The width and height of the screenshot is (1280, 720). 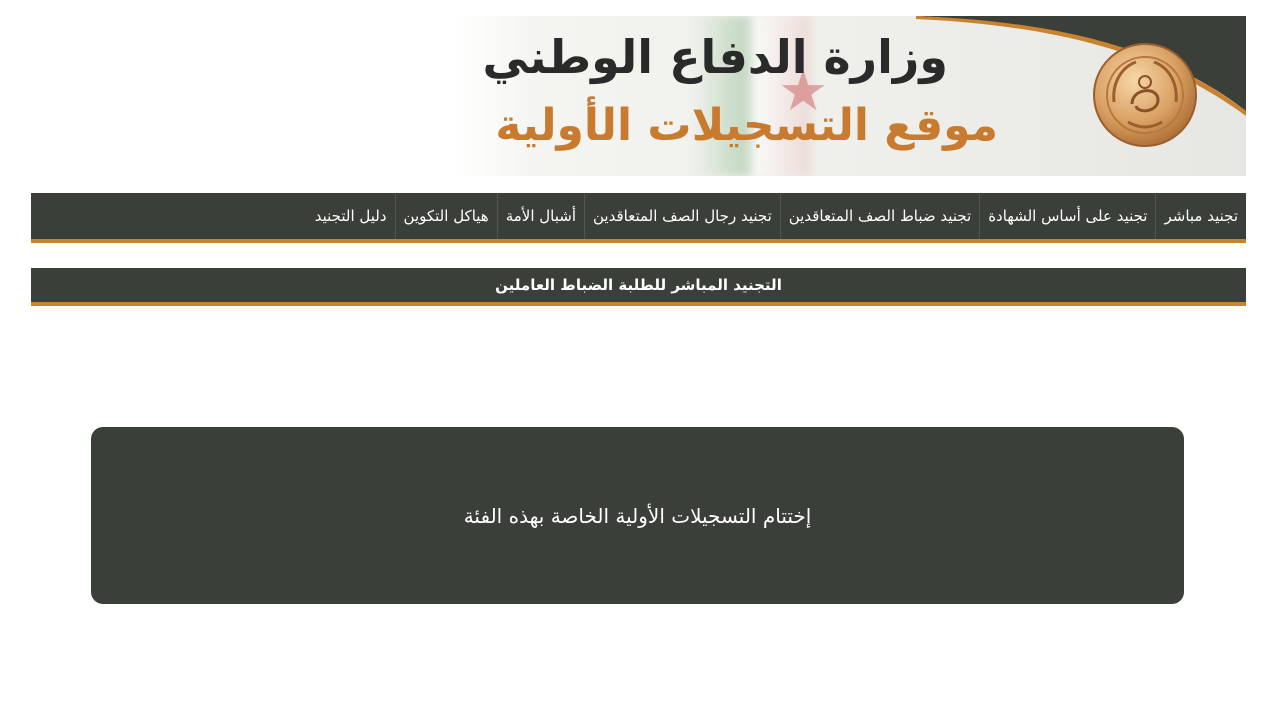 What do you see at coordinates (445, 216) in the screenshot?
I see `nav-item-training-structures: هياكل التكوين` at bounding box center [445, 216].